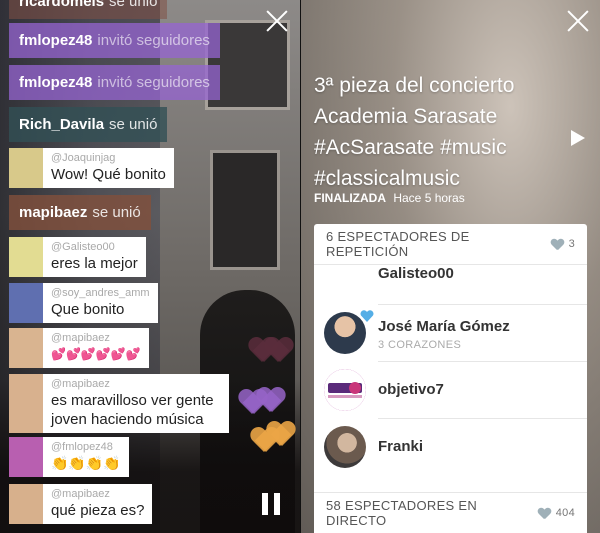 The width and height of the screenshot is (600, 533). Describe the element at coordinates (416, 273) in the screenshot. I see `viewer-name: Galisteo00` at that location.